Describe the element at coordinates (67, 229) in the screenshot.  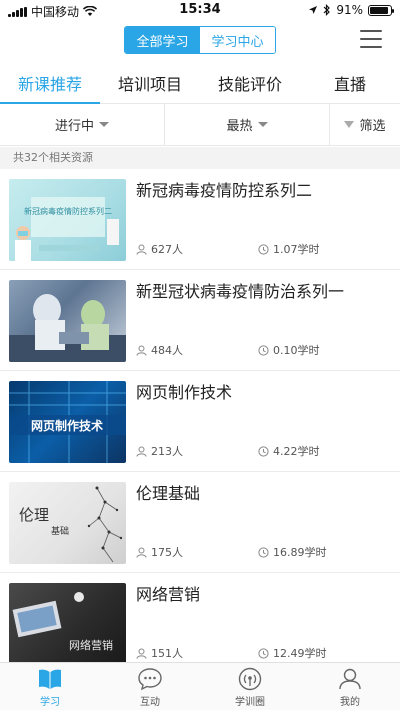
I see `covid-prevention-illustration: 新冠病毒疫情防控系列二` at that location.